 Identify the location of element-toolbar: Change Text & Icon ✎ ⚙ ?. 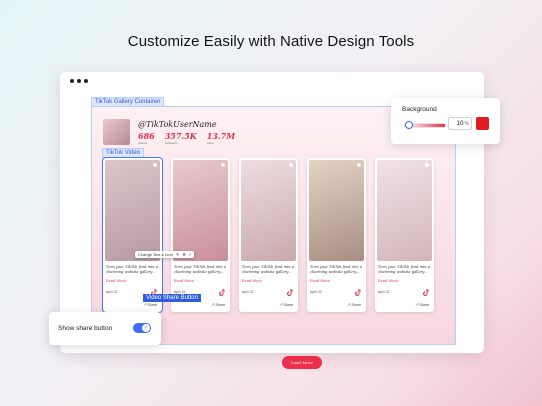
(165, 254).